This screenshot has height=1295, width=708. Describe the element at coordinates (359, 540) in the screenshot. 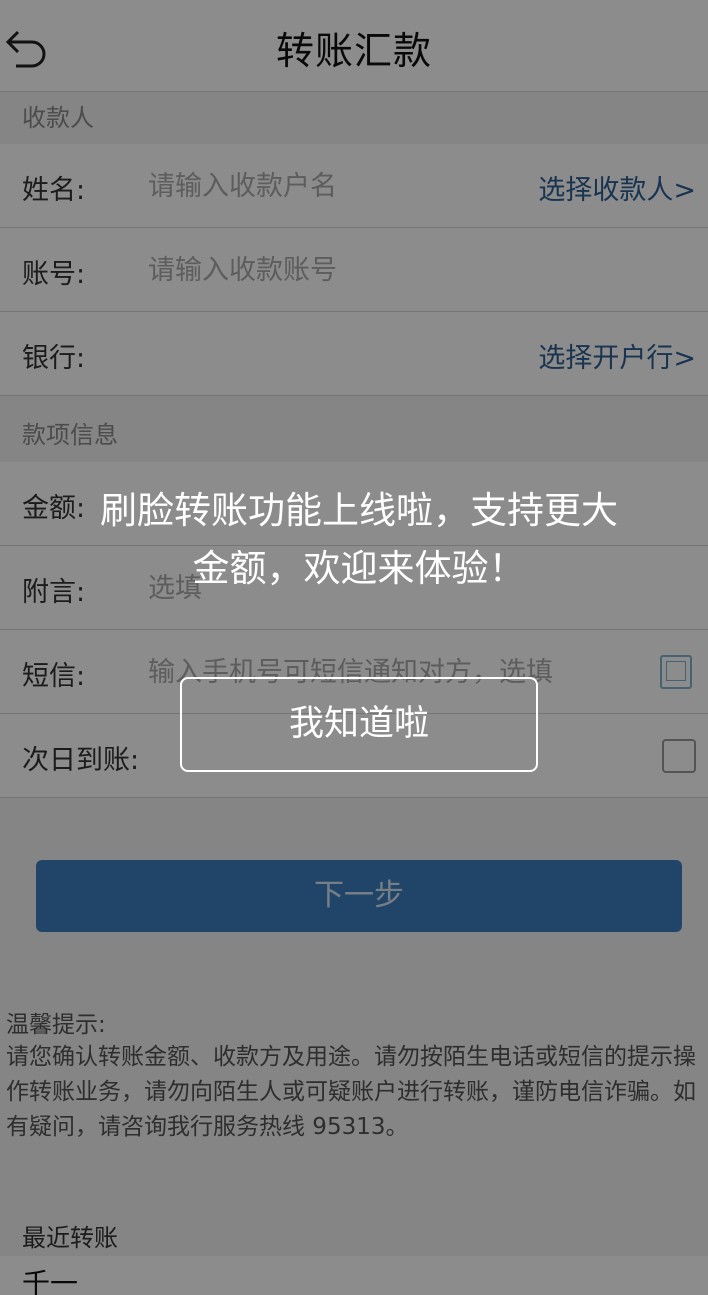

I see `announcement-message: 刷脸转账功能上线啦，支持更大 金额，欢迎来体验！` at that location.